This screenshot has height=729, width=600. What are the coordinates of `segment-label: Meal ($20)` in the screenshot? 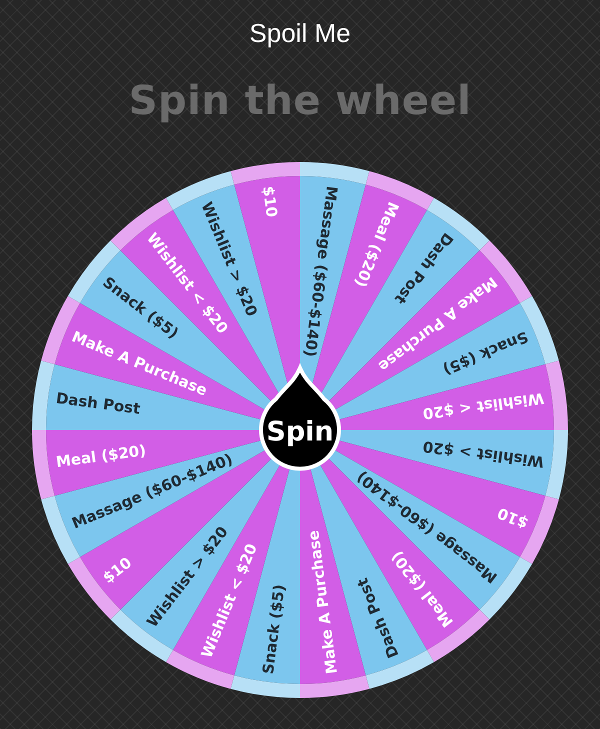 It's located at (101, 456).